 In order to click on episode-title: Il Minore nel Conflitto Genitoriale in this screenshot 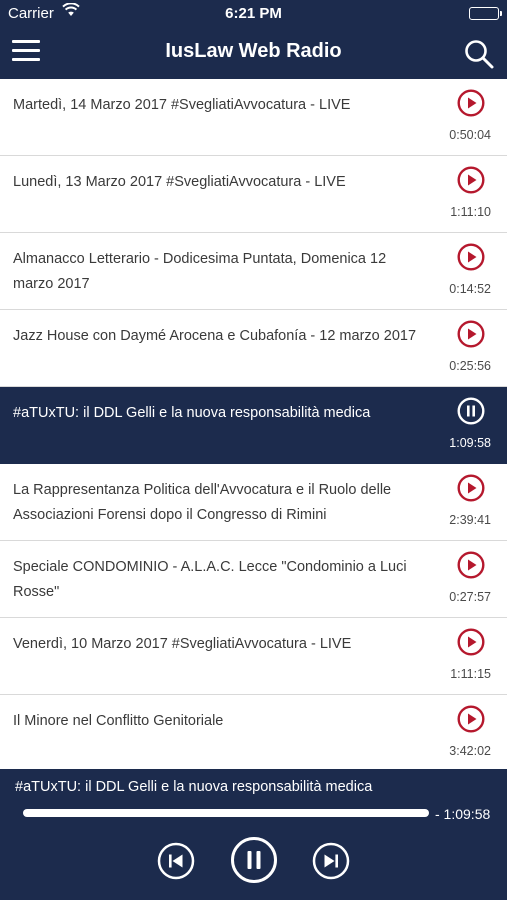, I will do `click(118, 721)`.